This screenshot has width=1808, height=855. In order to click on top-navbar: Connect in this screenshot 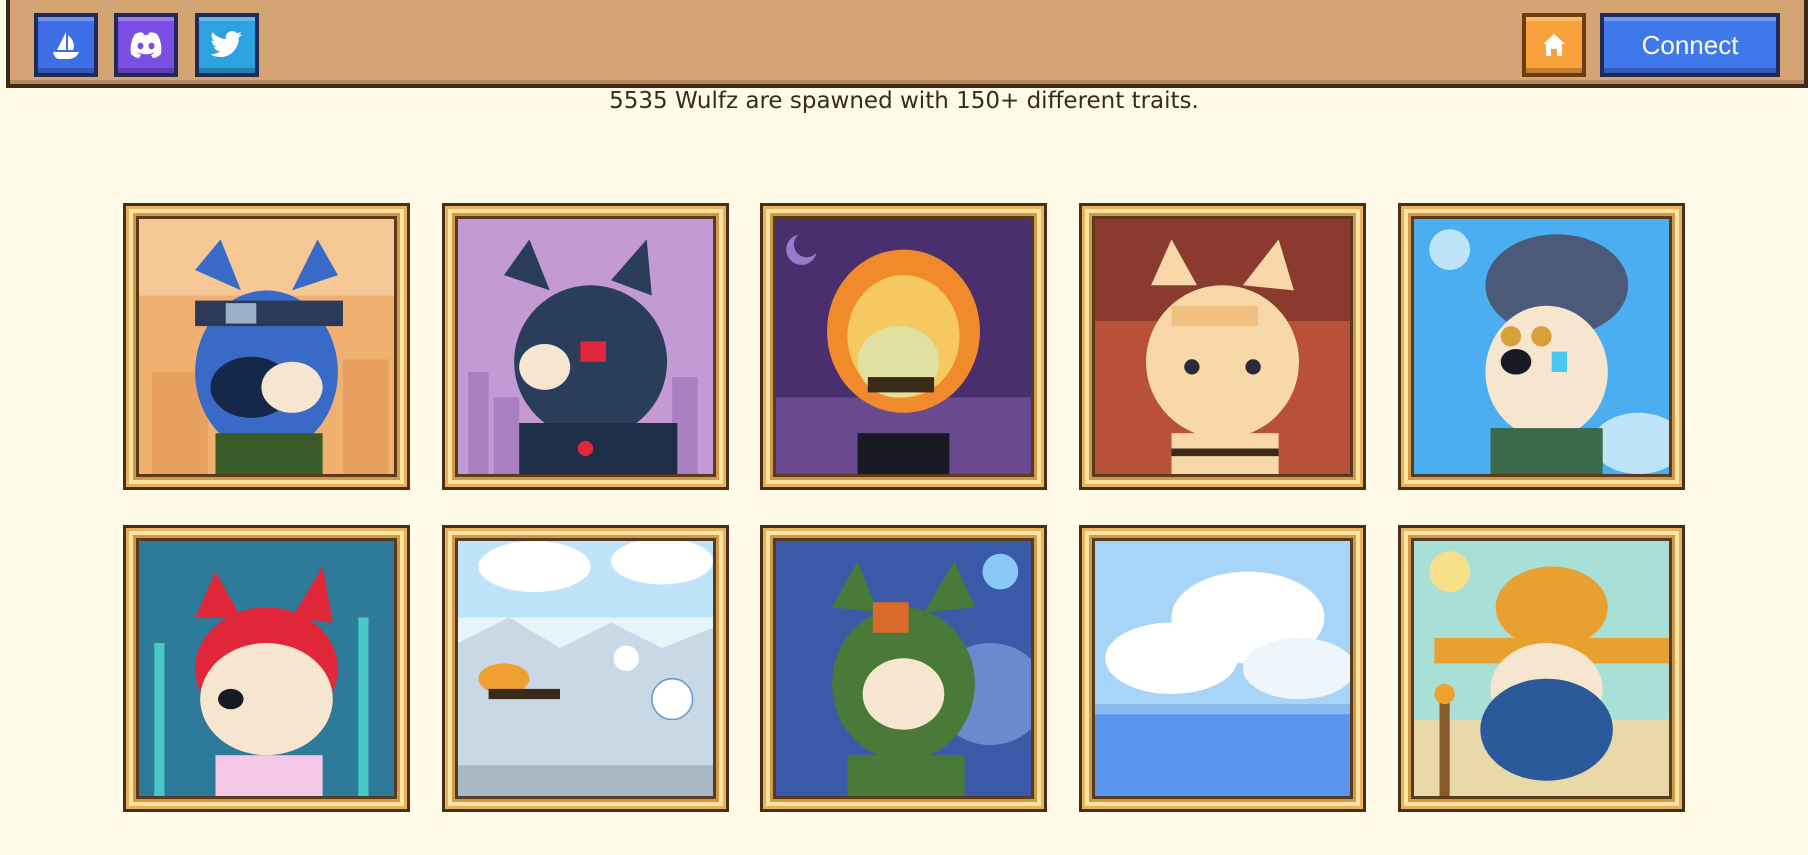, I will do `click(907, 44)`.